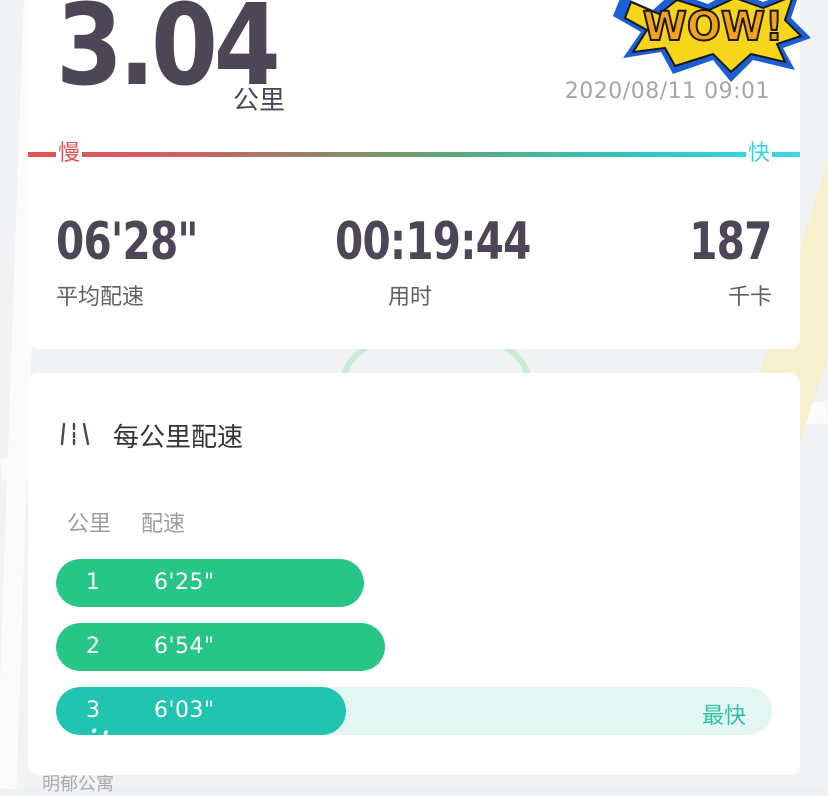 The image size is (828, 796). What do you see at coordinates (100, 297) in the screenshot?
I see `avg-pace-label: 平均配速` at bounding box center [100, 297].